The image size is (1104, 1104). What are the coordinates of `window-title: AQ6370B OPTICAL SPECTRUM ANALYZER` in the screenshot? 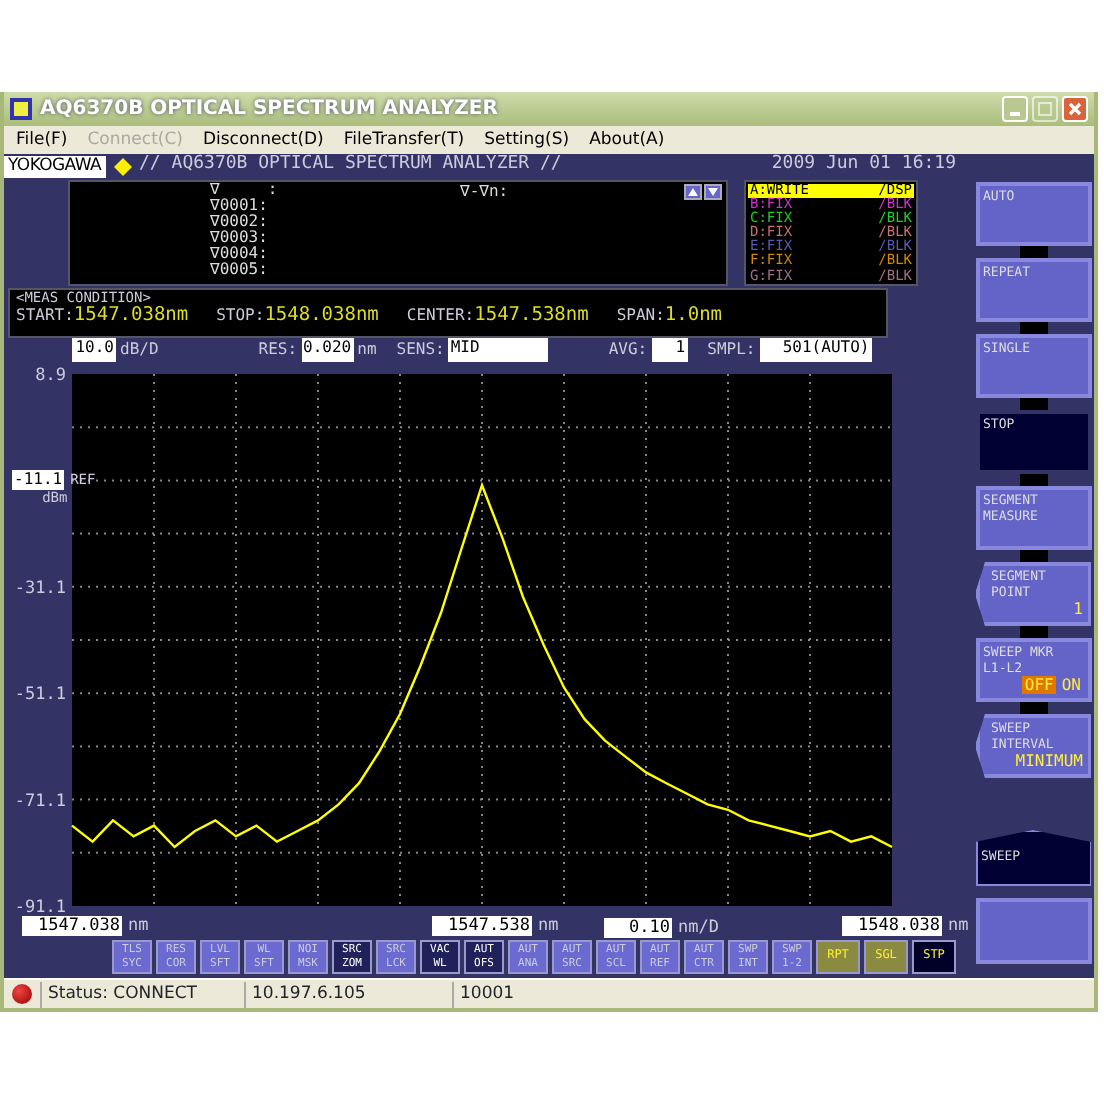 It's located at (269, 110).